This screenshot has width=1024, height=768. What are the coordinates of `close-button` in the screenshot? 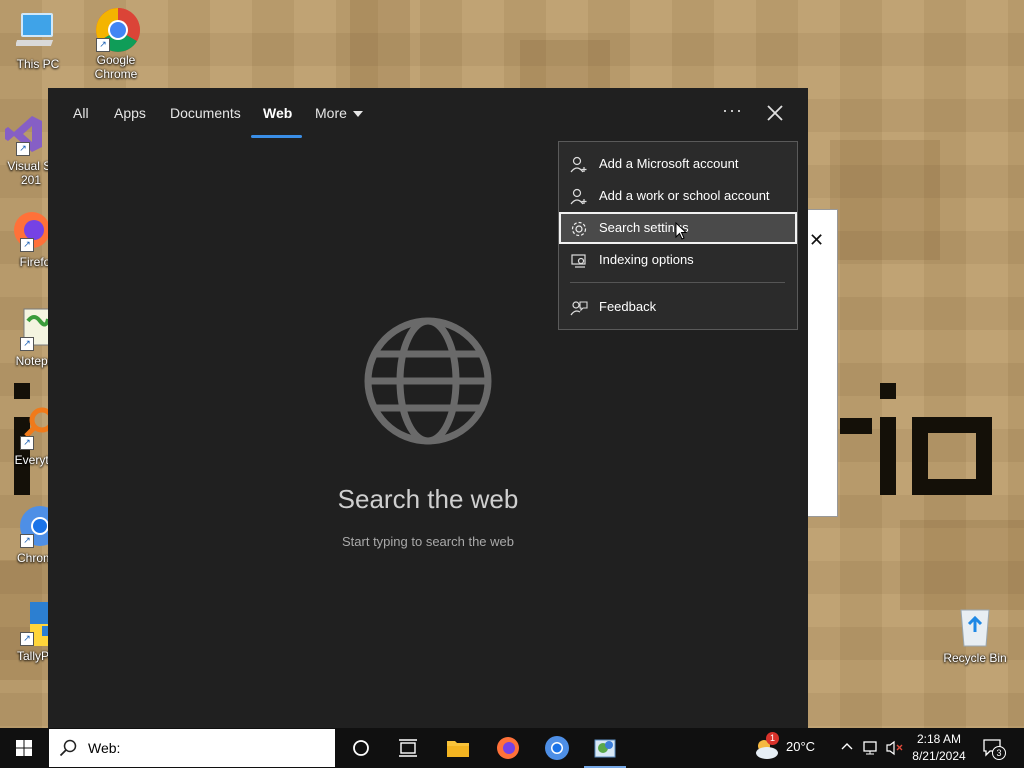 It's located at (775, 113).